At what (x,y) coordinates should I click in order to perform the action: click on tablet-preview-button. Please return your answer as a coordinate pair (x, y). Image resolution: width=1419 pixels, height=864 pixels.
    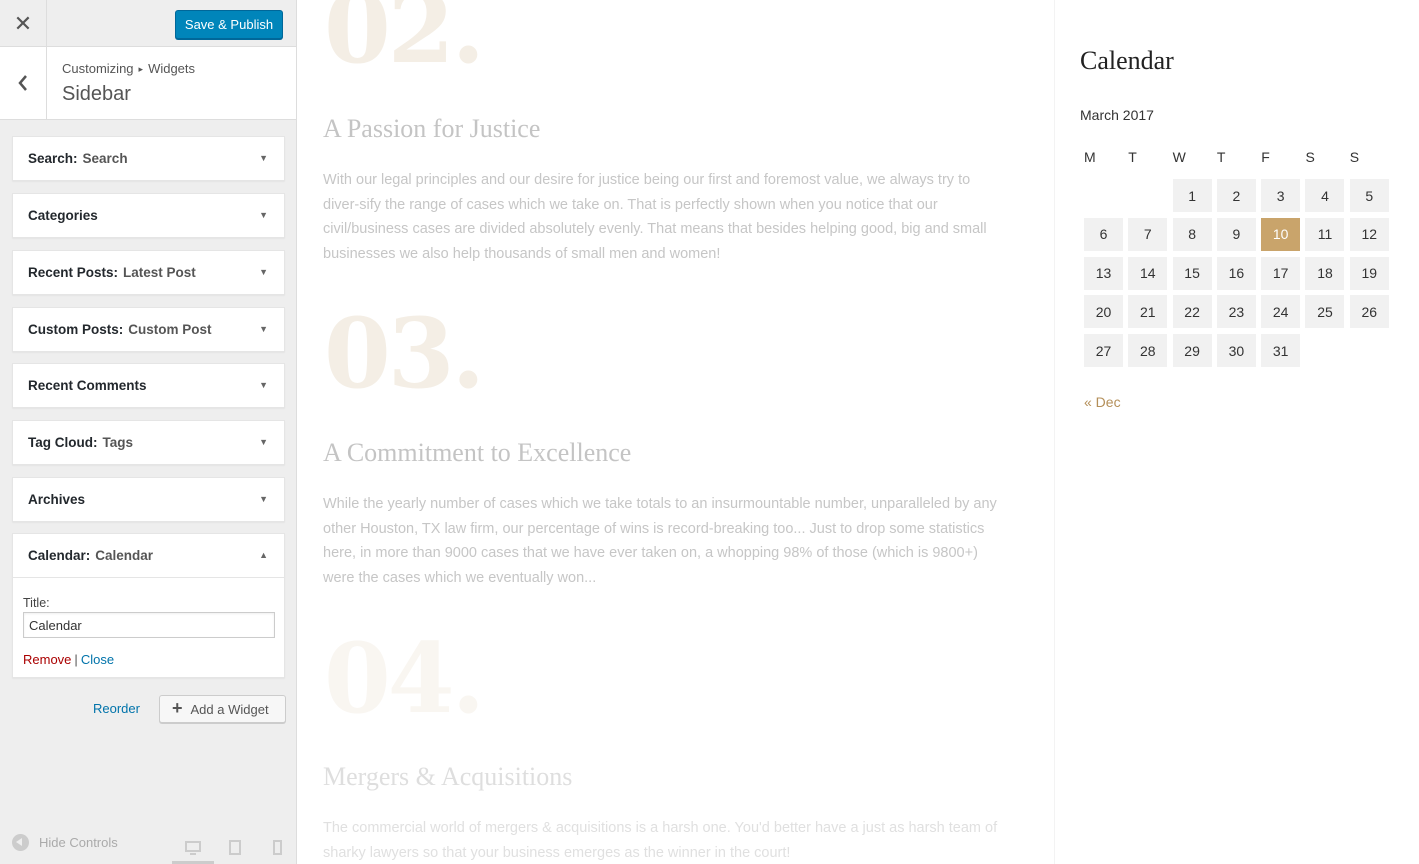
    Looking at the image, I should click on (235, 847).